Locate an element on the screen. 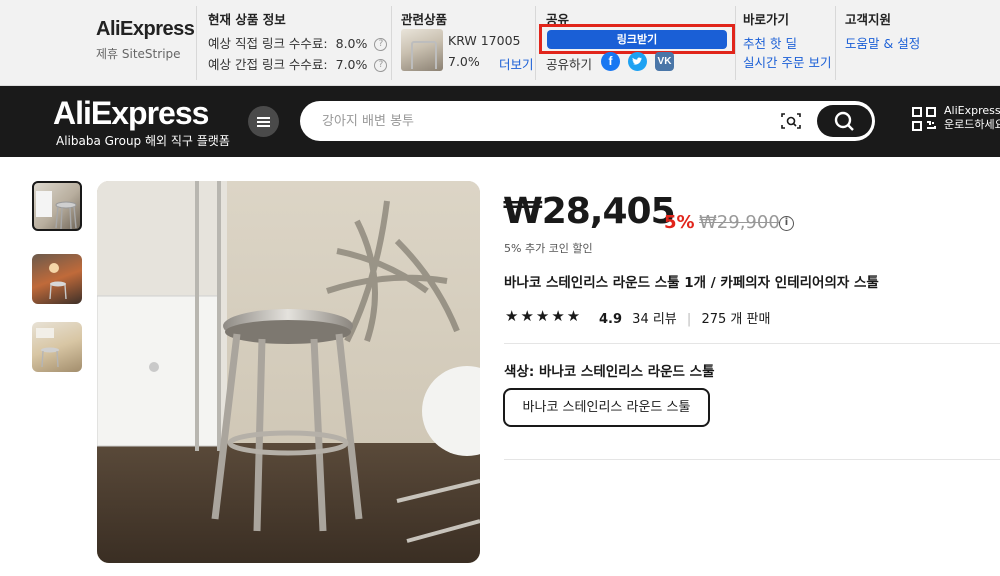 Image resolution: width=1000 pixels, height=576 pixels. logo-subtitle: Alibaba Group 해외 직구 플랫폼 is located at coordinates (143, 141).